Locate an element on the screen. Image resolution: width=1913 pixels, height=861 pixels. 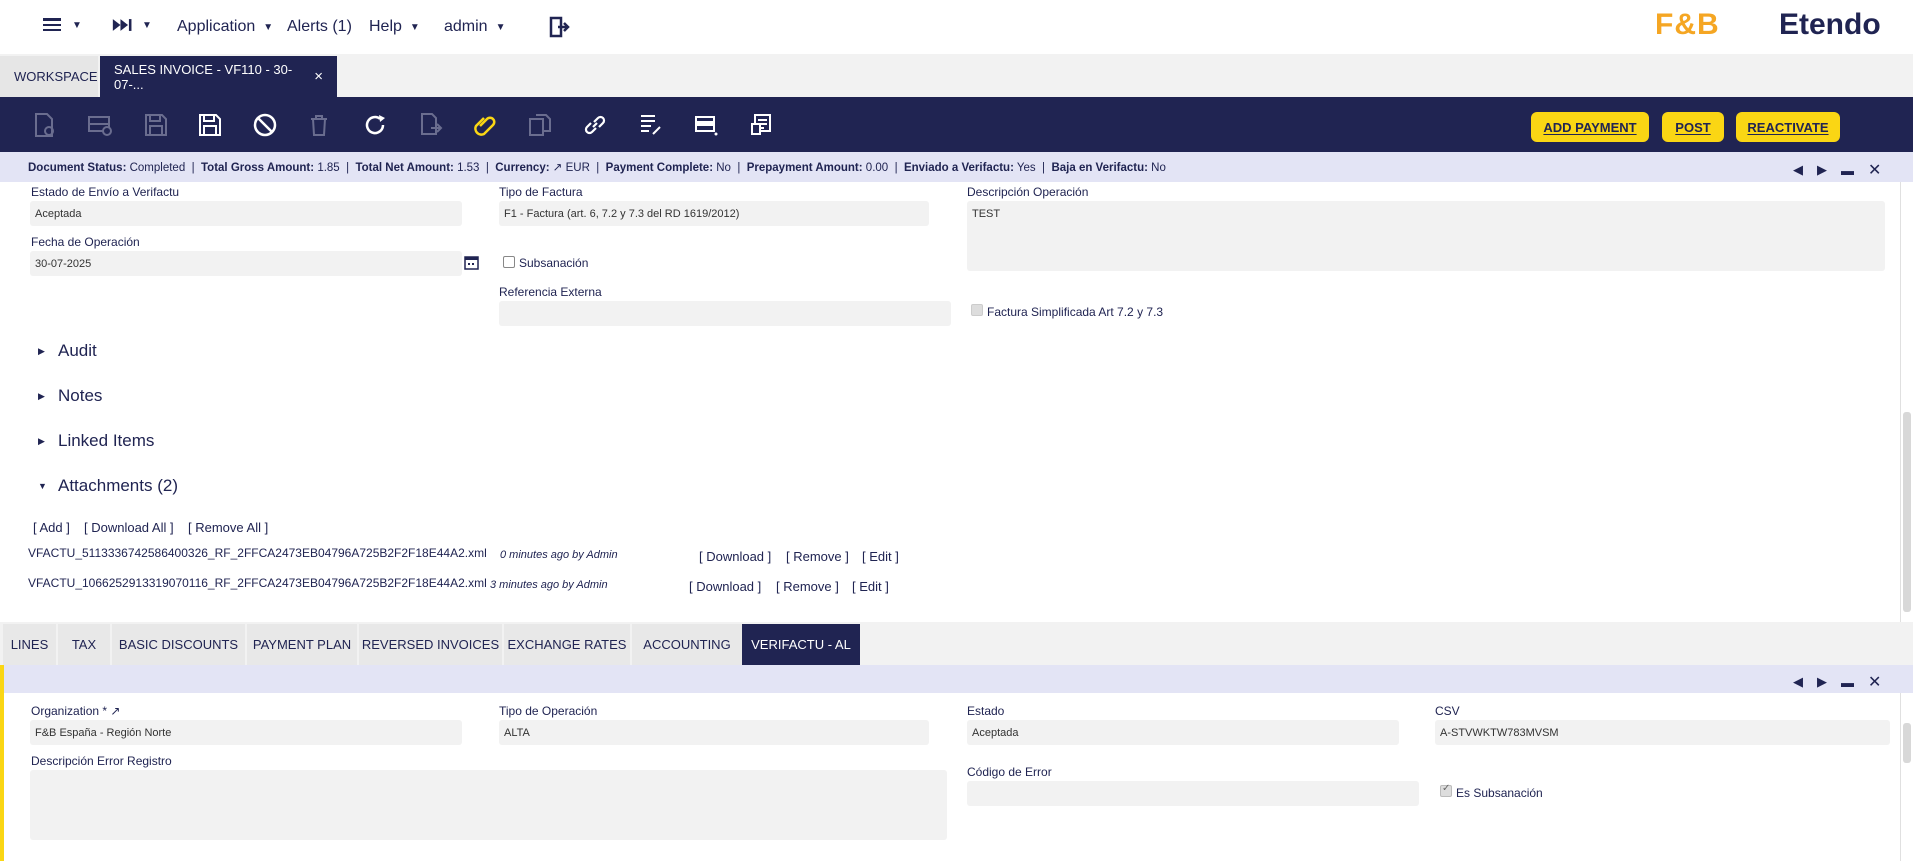
es-subsanacion-checkbox is located at coordinates (1446, 790).